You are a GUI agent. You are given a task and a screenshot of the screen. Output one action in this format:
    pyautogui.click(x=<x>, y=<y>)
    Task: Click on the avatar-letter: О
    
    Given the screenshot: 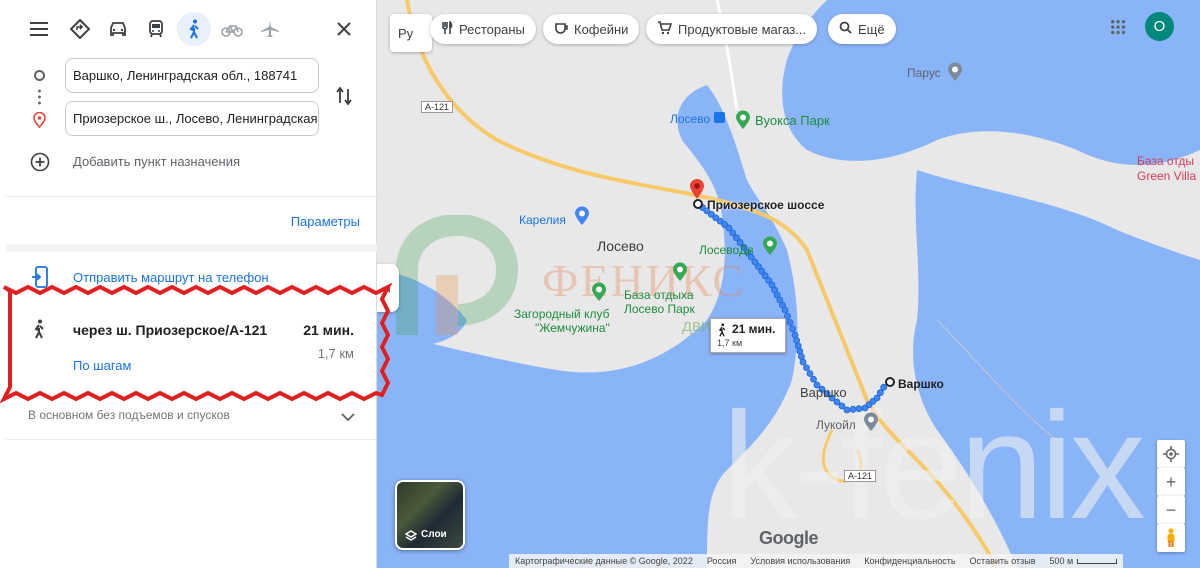 What is the action you would take?
    pyautogui.click(x=1159, y=26)
    